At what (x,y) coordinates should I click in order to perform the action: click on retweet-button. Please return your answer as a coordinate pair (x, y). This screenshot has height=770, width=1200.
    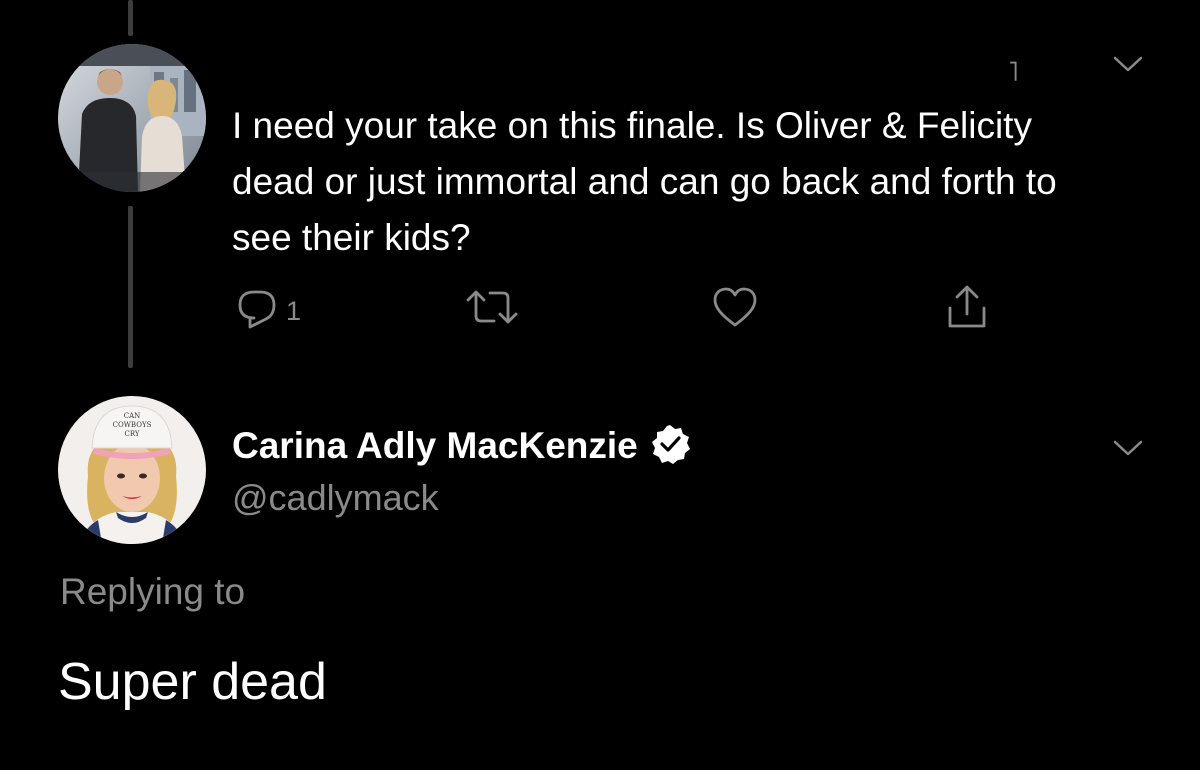
    Looking at the image, I should click on (492, 307).